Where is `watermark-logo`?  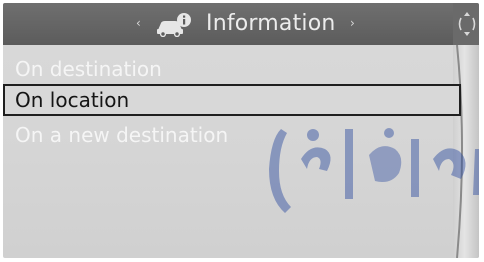 watermark-logo is located at coordinates (374, 170).